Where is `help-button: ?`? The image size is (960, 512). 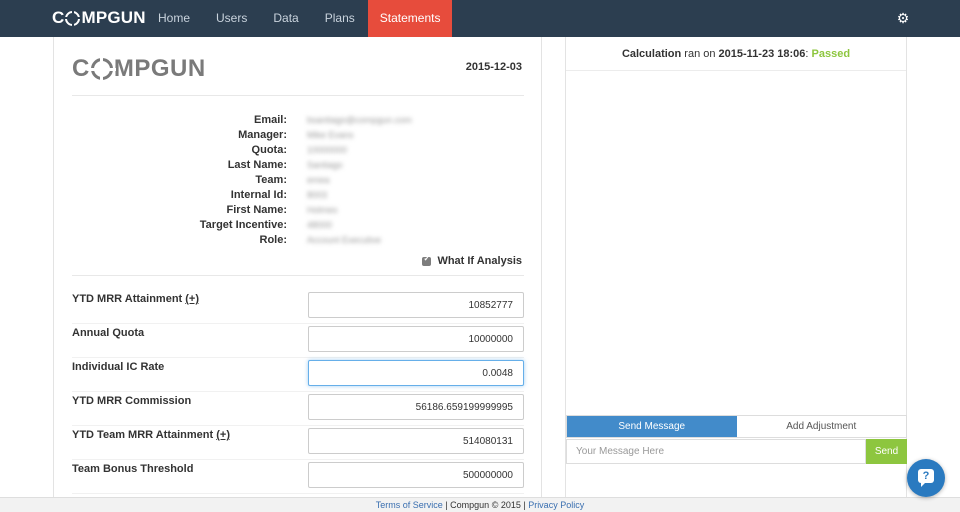 help-button: ? is located at coordinates (926, 478).